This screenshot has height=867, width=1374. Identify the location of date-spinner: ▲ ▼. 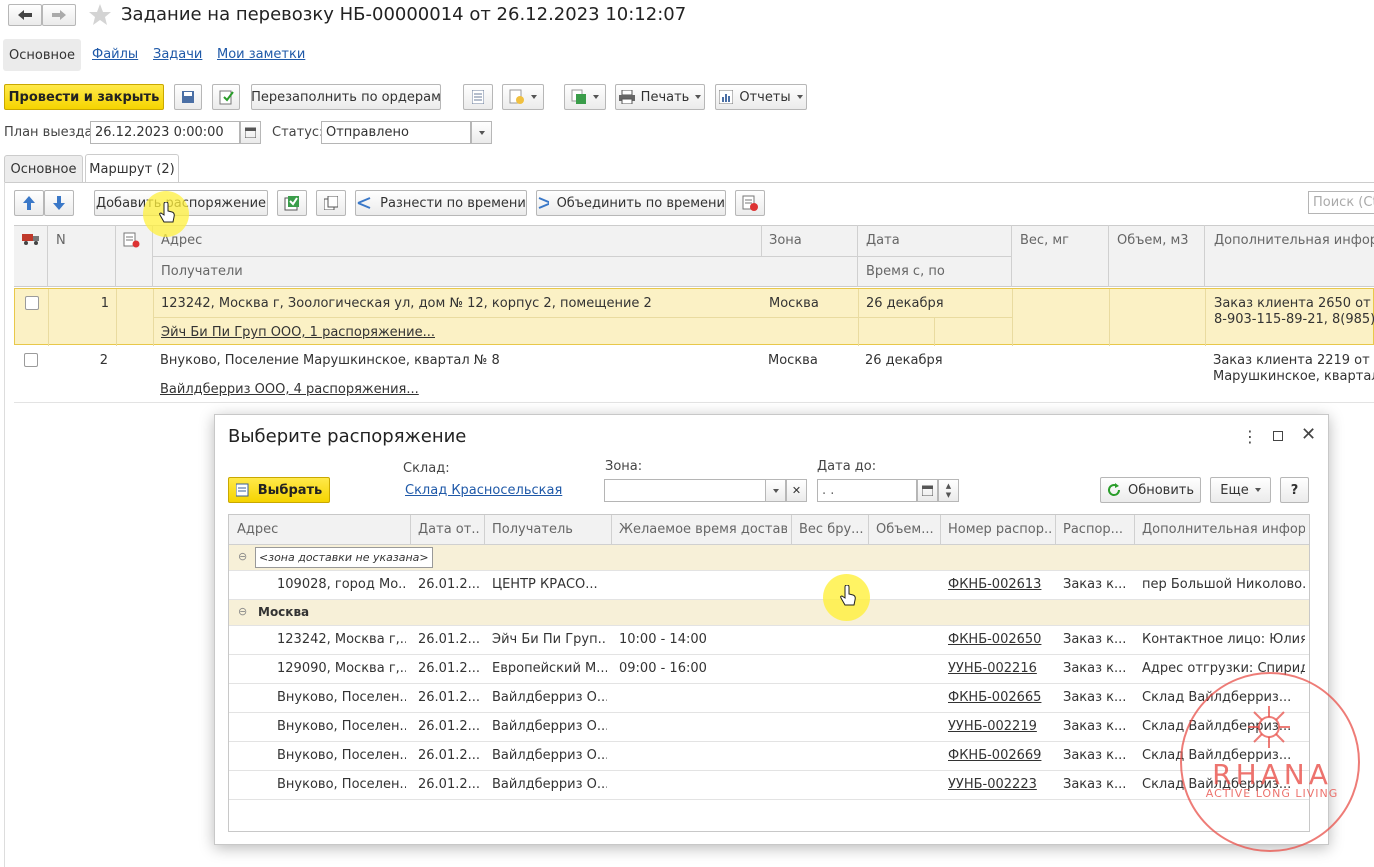
(948, 490).